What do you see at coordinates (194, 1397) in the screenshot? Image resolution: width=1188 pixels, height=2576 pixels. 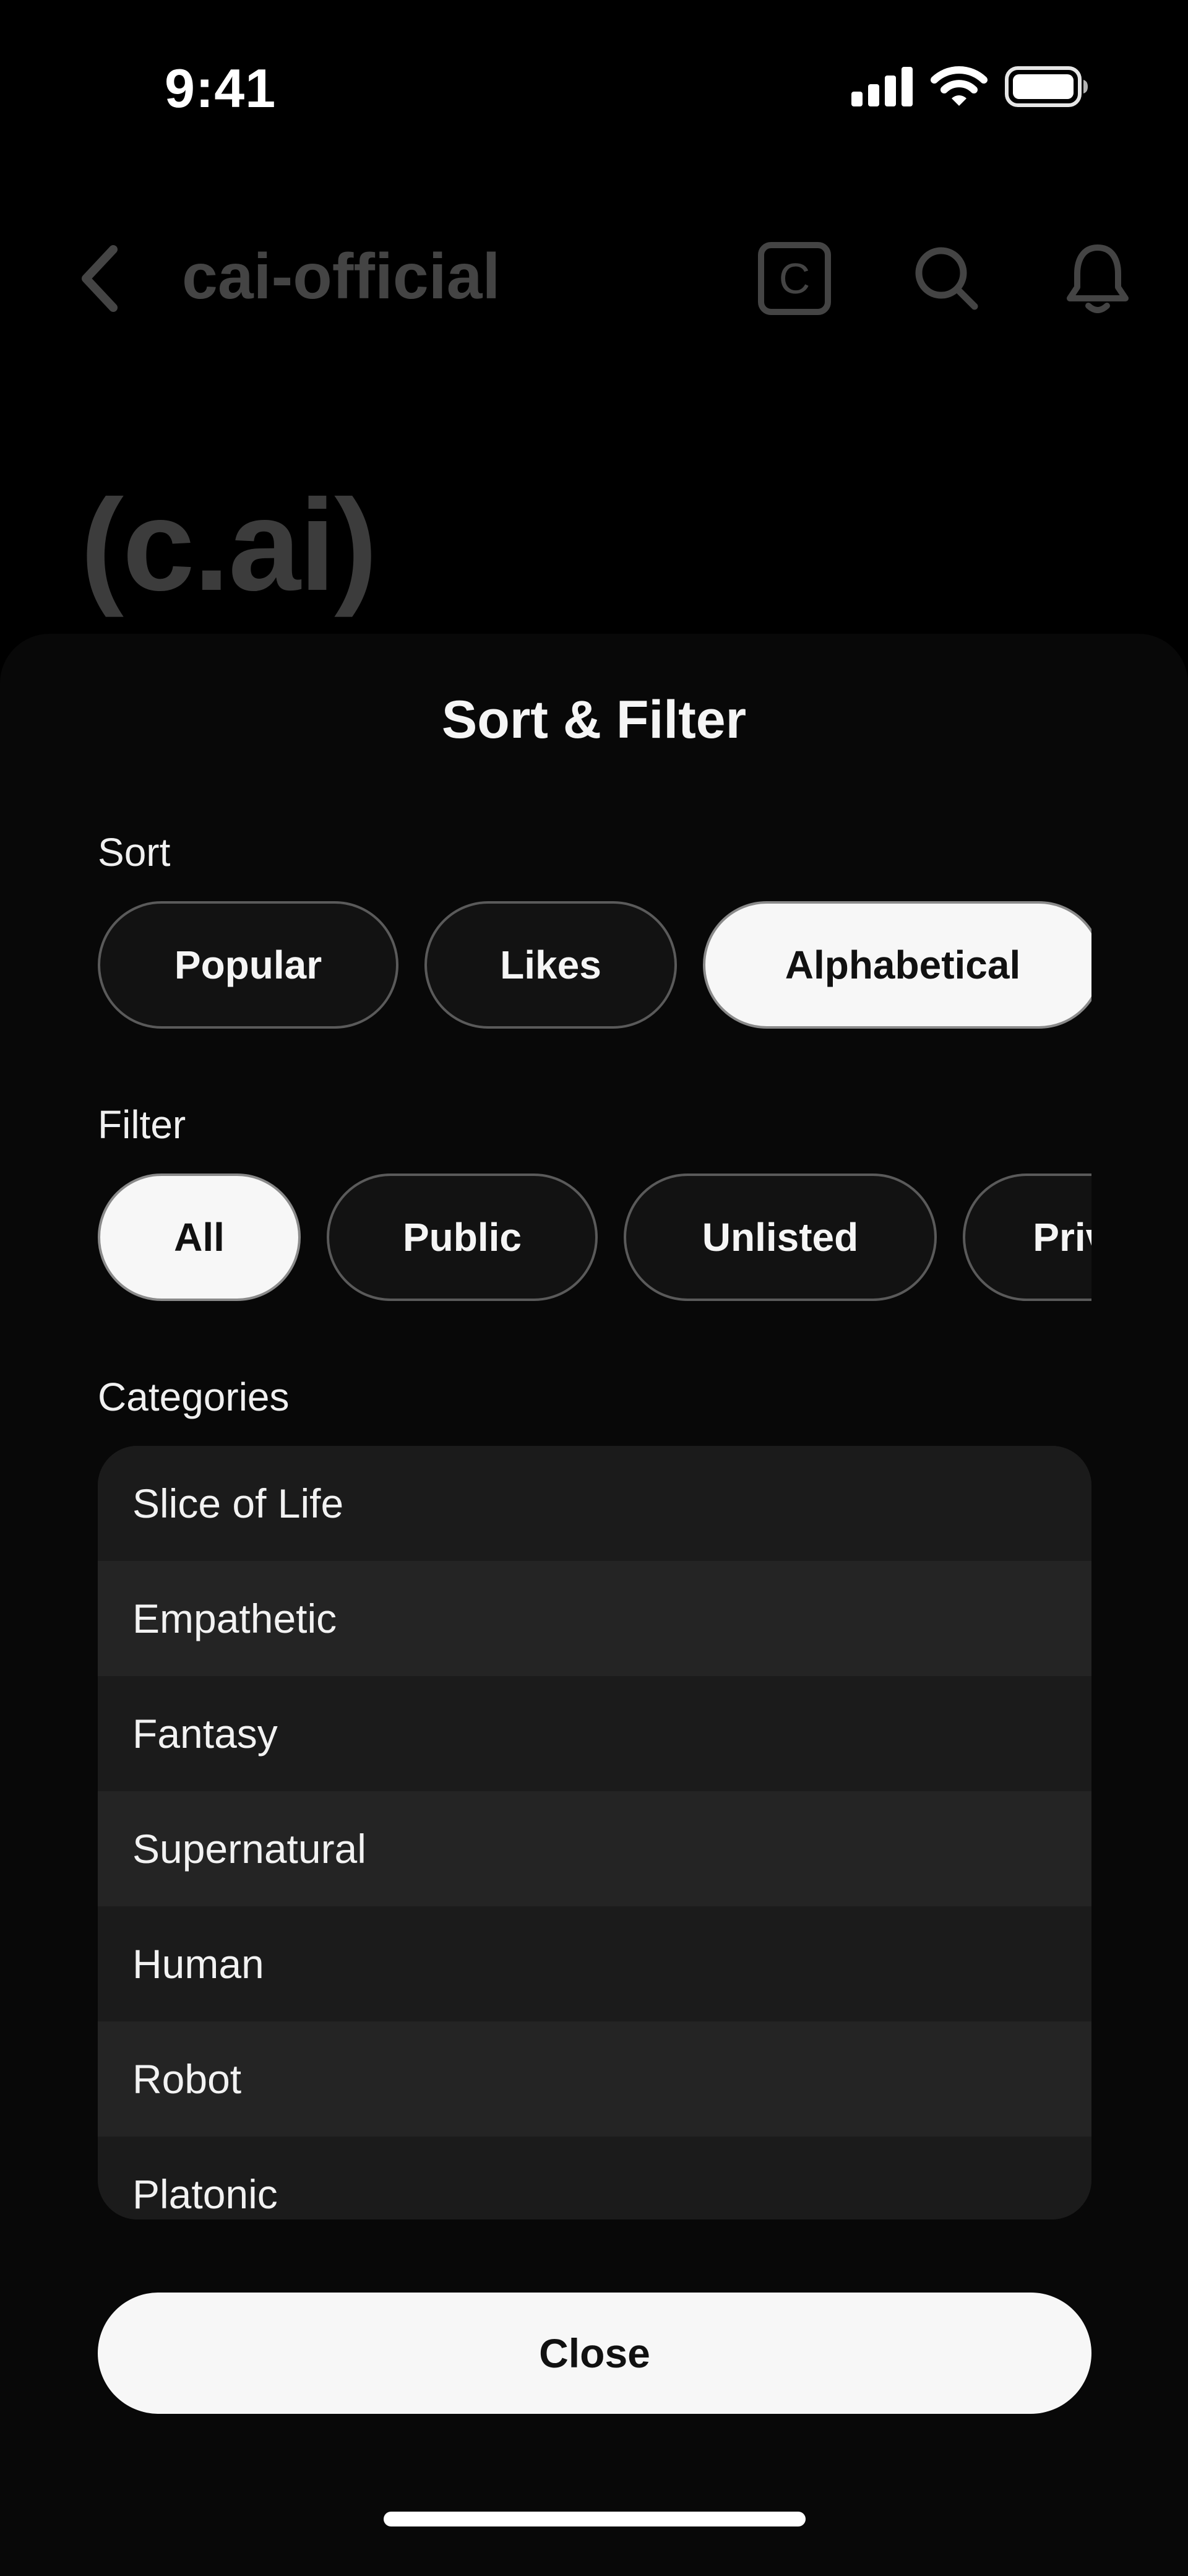 I see `categories-label: Categories` at bounding box center [194, 1397].